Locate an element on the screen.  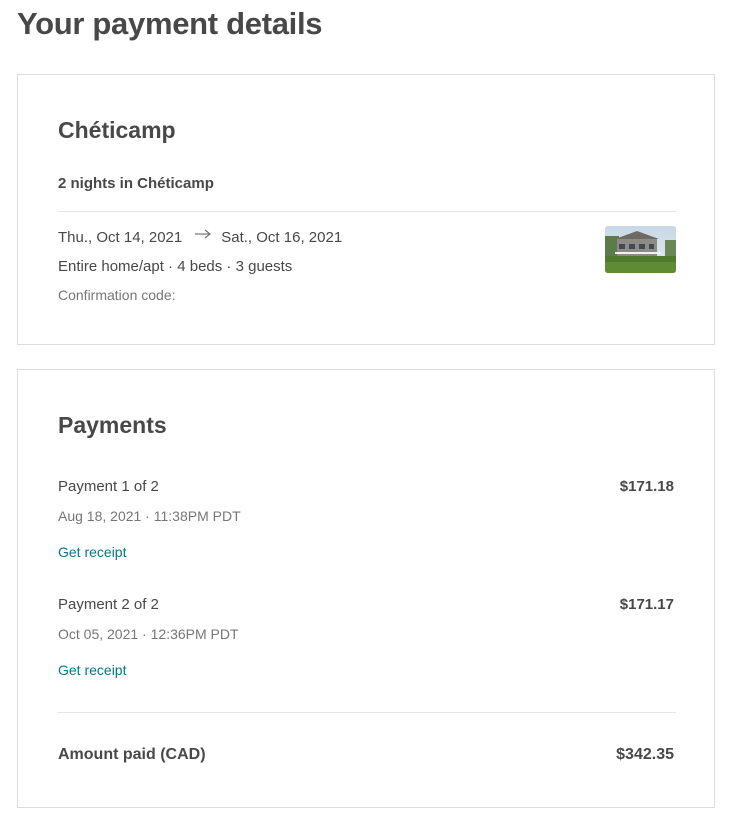
check-out-date: Sat., Oct 16, 2021 is located at coordinates (282, 237).